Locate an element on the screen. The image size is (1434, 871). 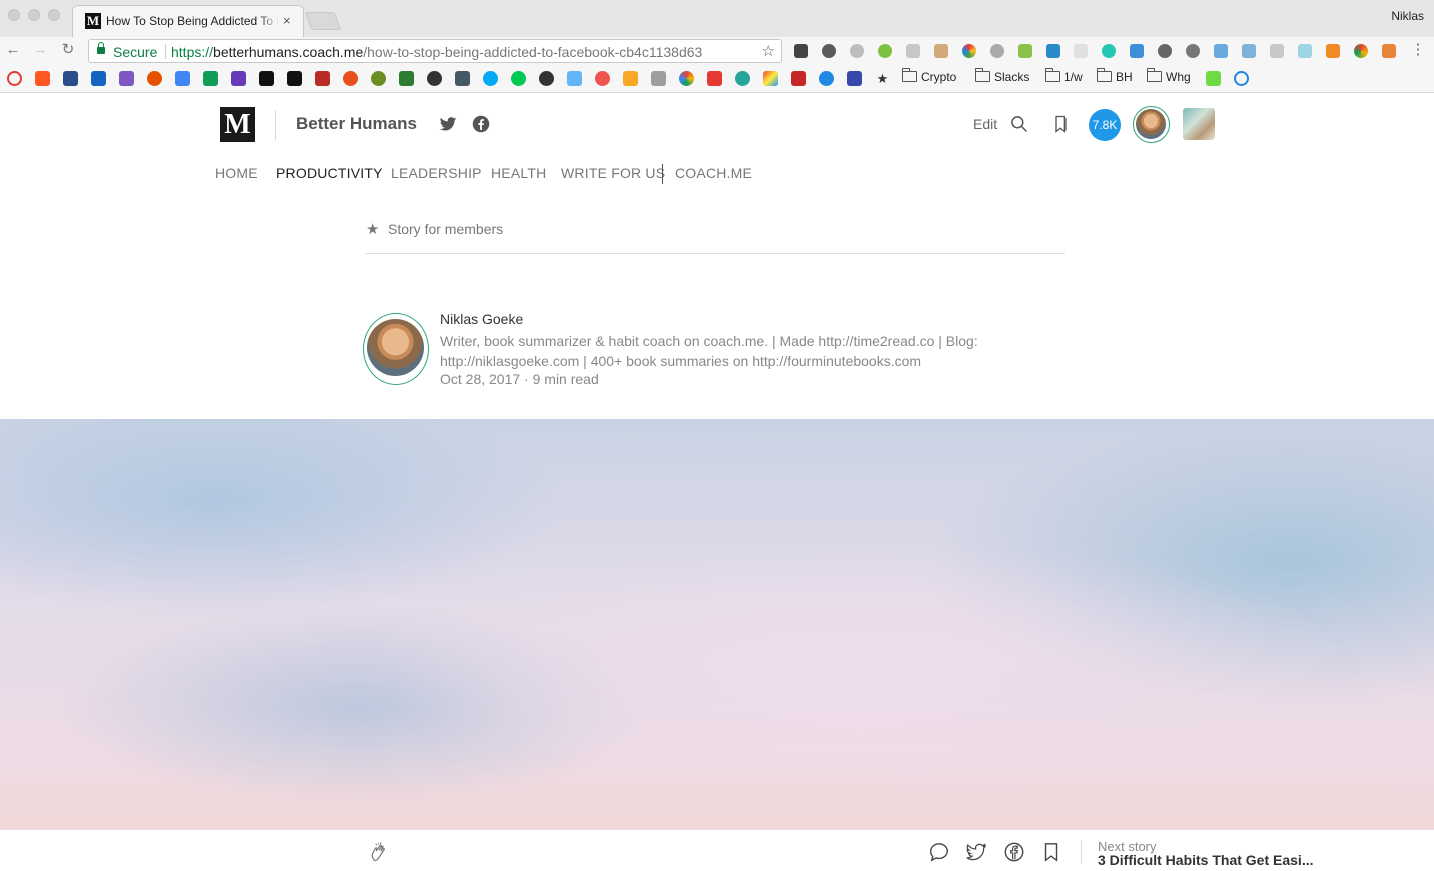
docs-bookmark-icon is located at coordinates (182, 78).